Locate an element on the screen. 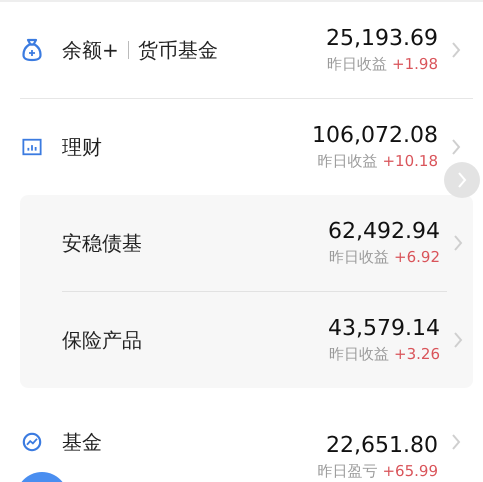 This screenshot has height=482, width=483. yield-value: +6.92 is located at coordinates (417, 257).